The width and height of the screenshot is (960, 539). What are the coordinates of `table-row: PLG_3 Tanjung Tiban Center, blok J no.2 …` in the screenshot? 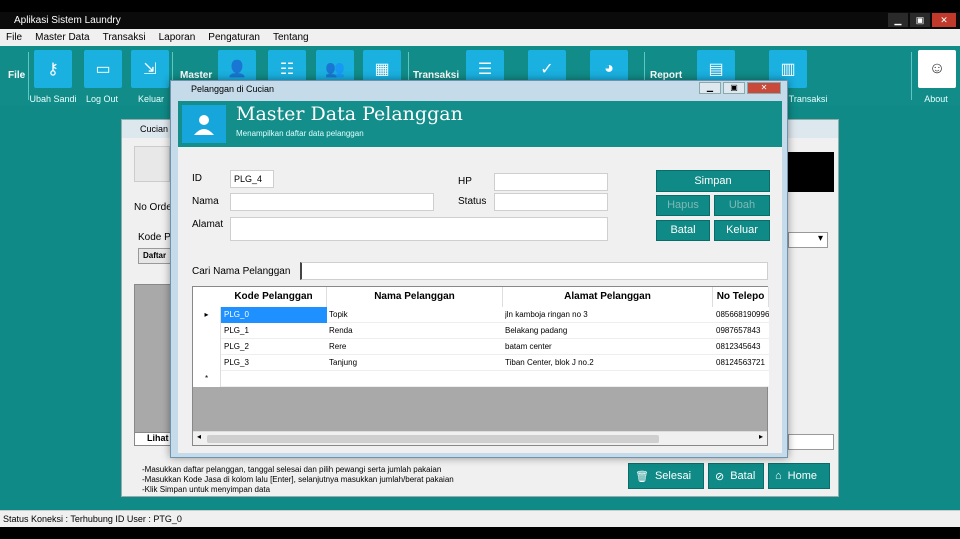 It's located at (481, 363).